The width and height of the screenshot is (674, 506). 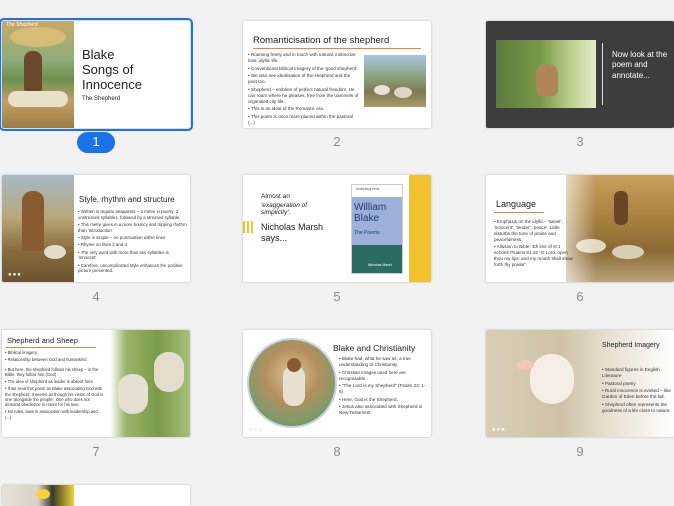 What do you see at coordinates (96, 451) in the screenshot?
I see `slide-number-7: 7` at bounding box center [96, 451].